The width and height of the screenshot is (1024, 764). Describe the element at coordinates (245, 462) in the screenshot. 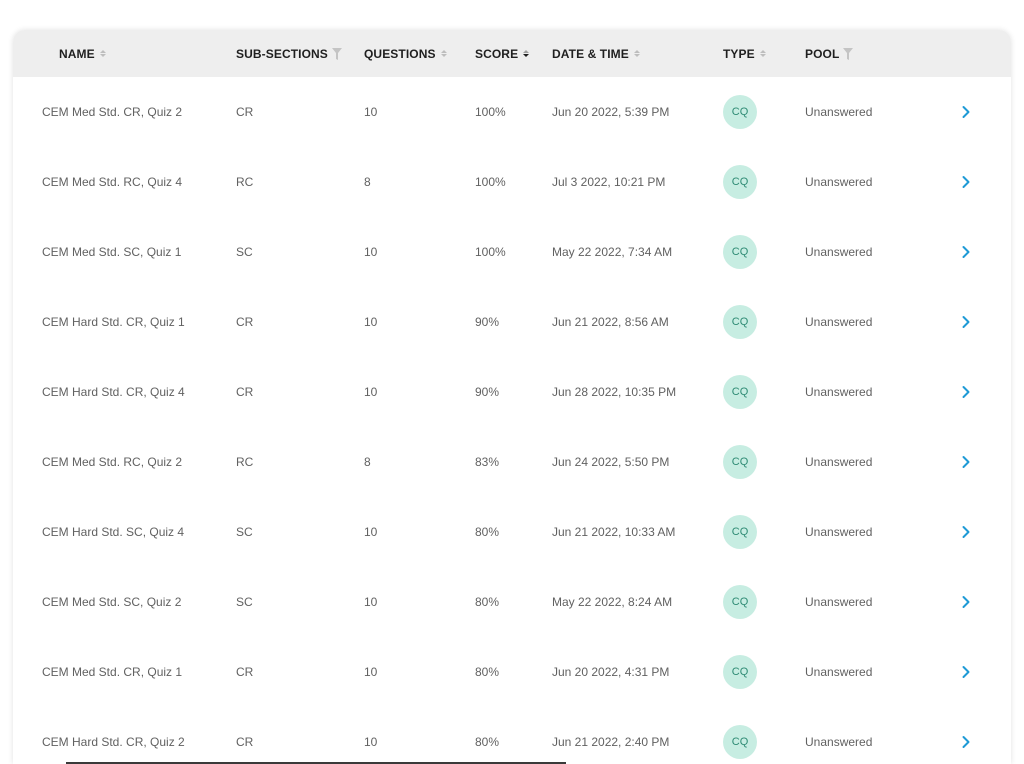

I see `subsection-cell: RC` at that location.